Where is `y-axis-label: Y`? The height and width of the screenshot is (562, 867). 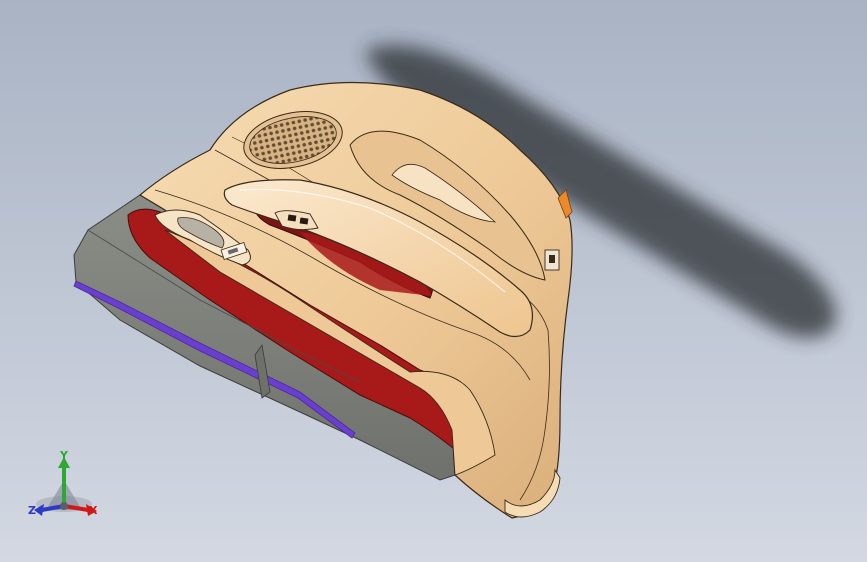
y-axis-label: Y is located at coordinates (64, 455).